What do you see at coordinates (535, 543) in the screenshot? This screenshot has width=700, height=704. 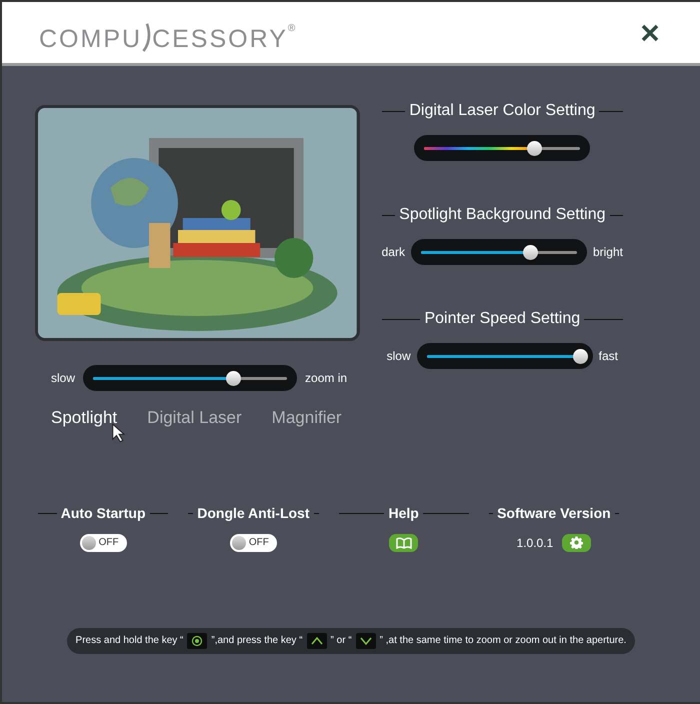 I see `version-text: 1.0.0.1` at bounding box center [535, 543].